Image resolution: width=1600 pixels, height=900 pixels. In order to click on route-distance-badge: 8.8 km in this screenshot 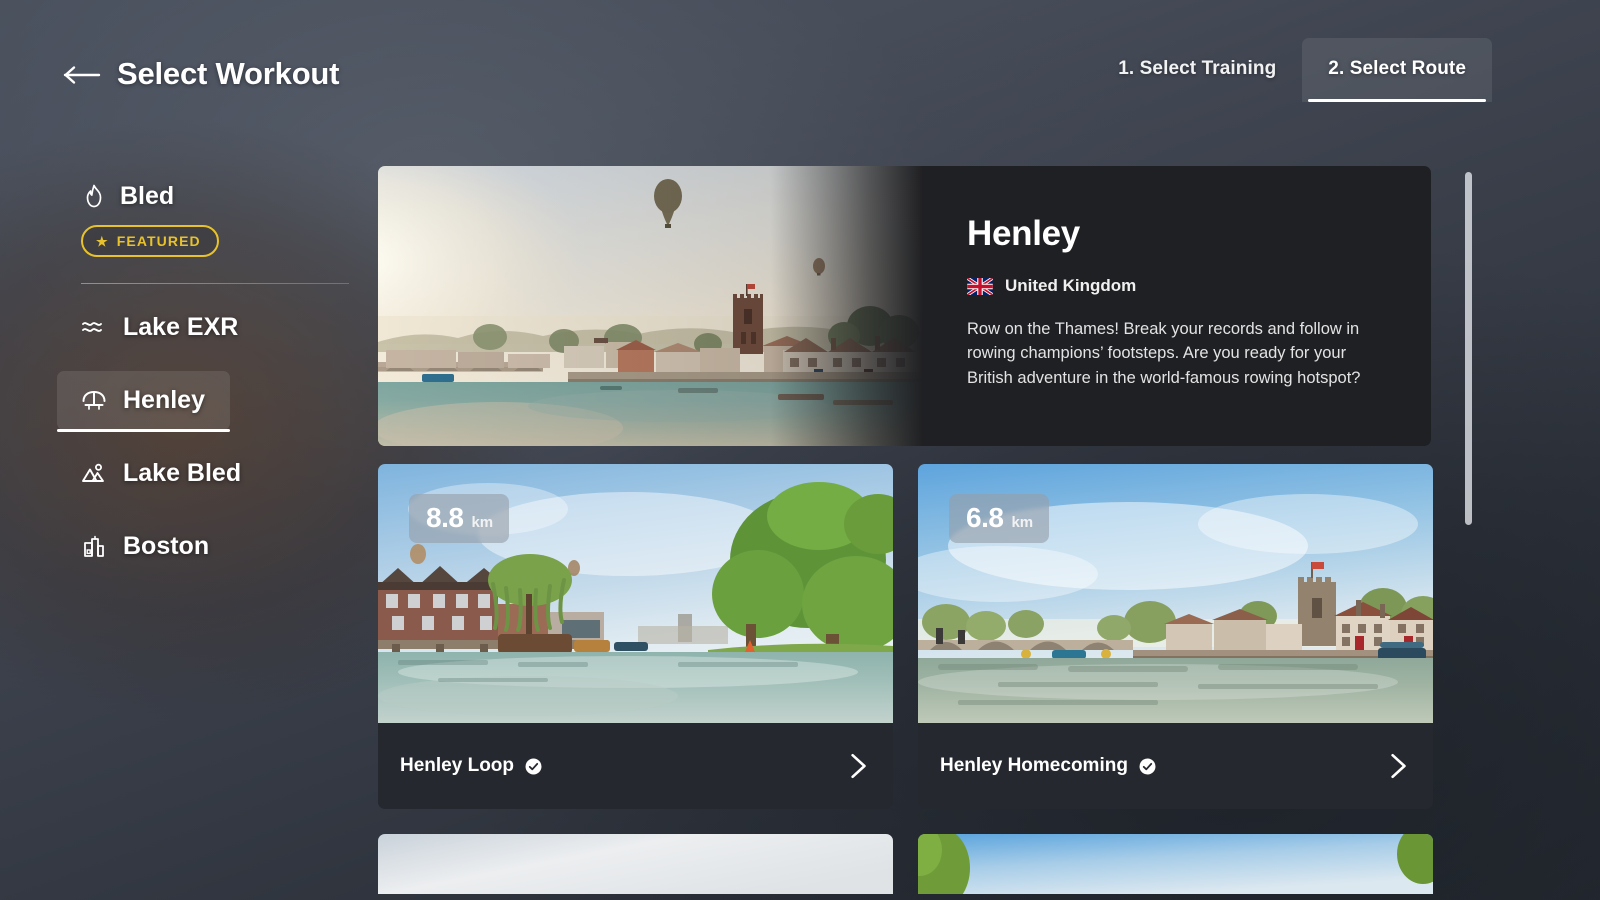, I will do `click(459, 518)`.